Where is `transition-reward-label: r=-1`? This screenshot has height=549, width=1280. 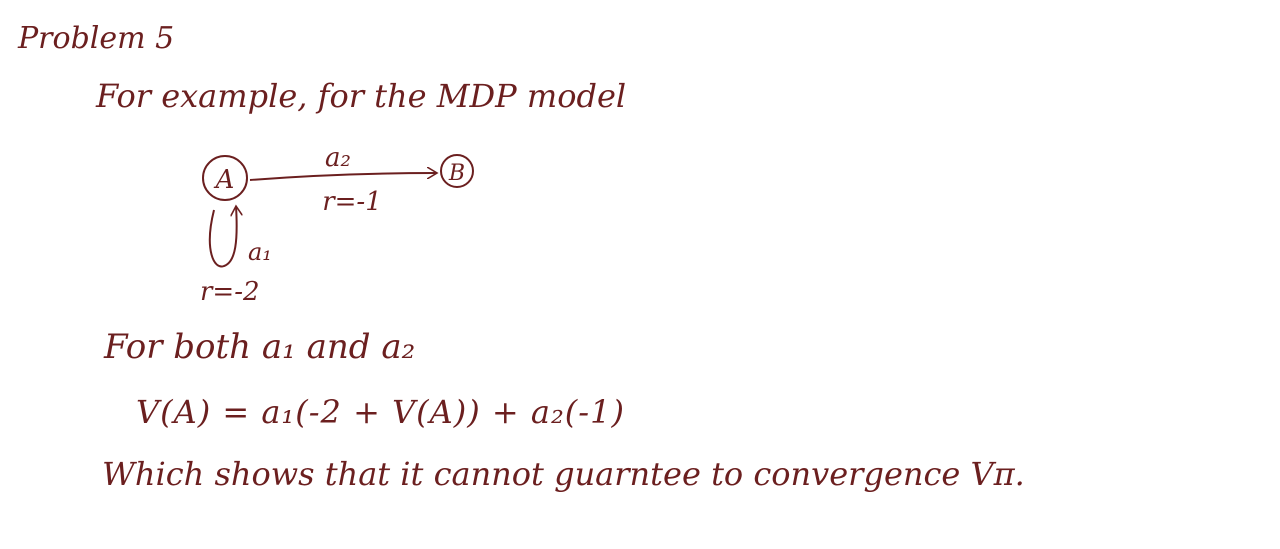 transition-reward-label: r=-1 is located at coordinates (352, 202).